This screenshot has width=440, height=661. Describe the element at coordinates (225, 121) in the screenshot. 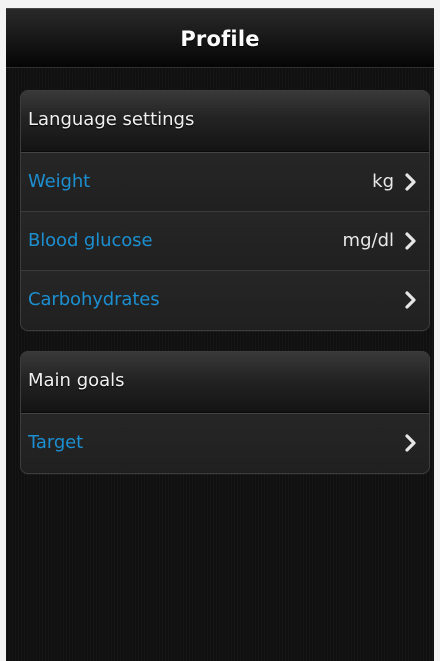

I see `section-header-language-settings: Language settings` at that location.